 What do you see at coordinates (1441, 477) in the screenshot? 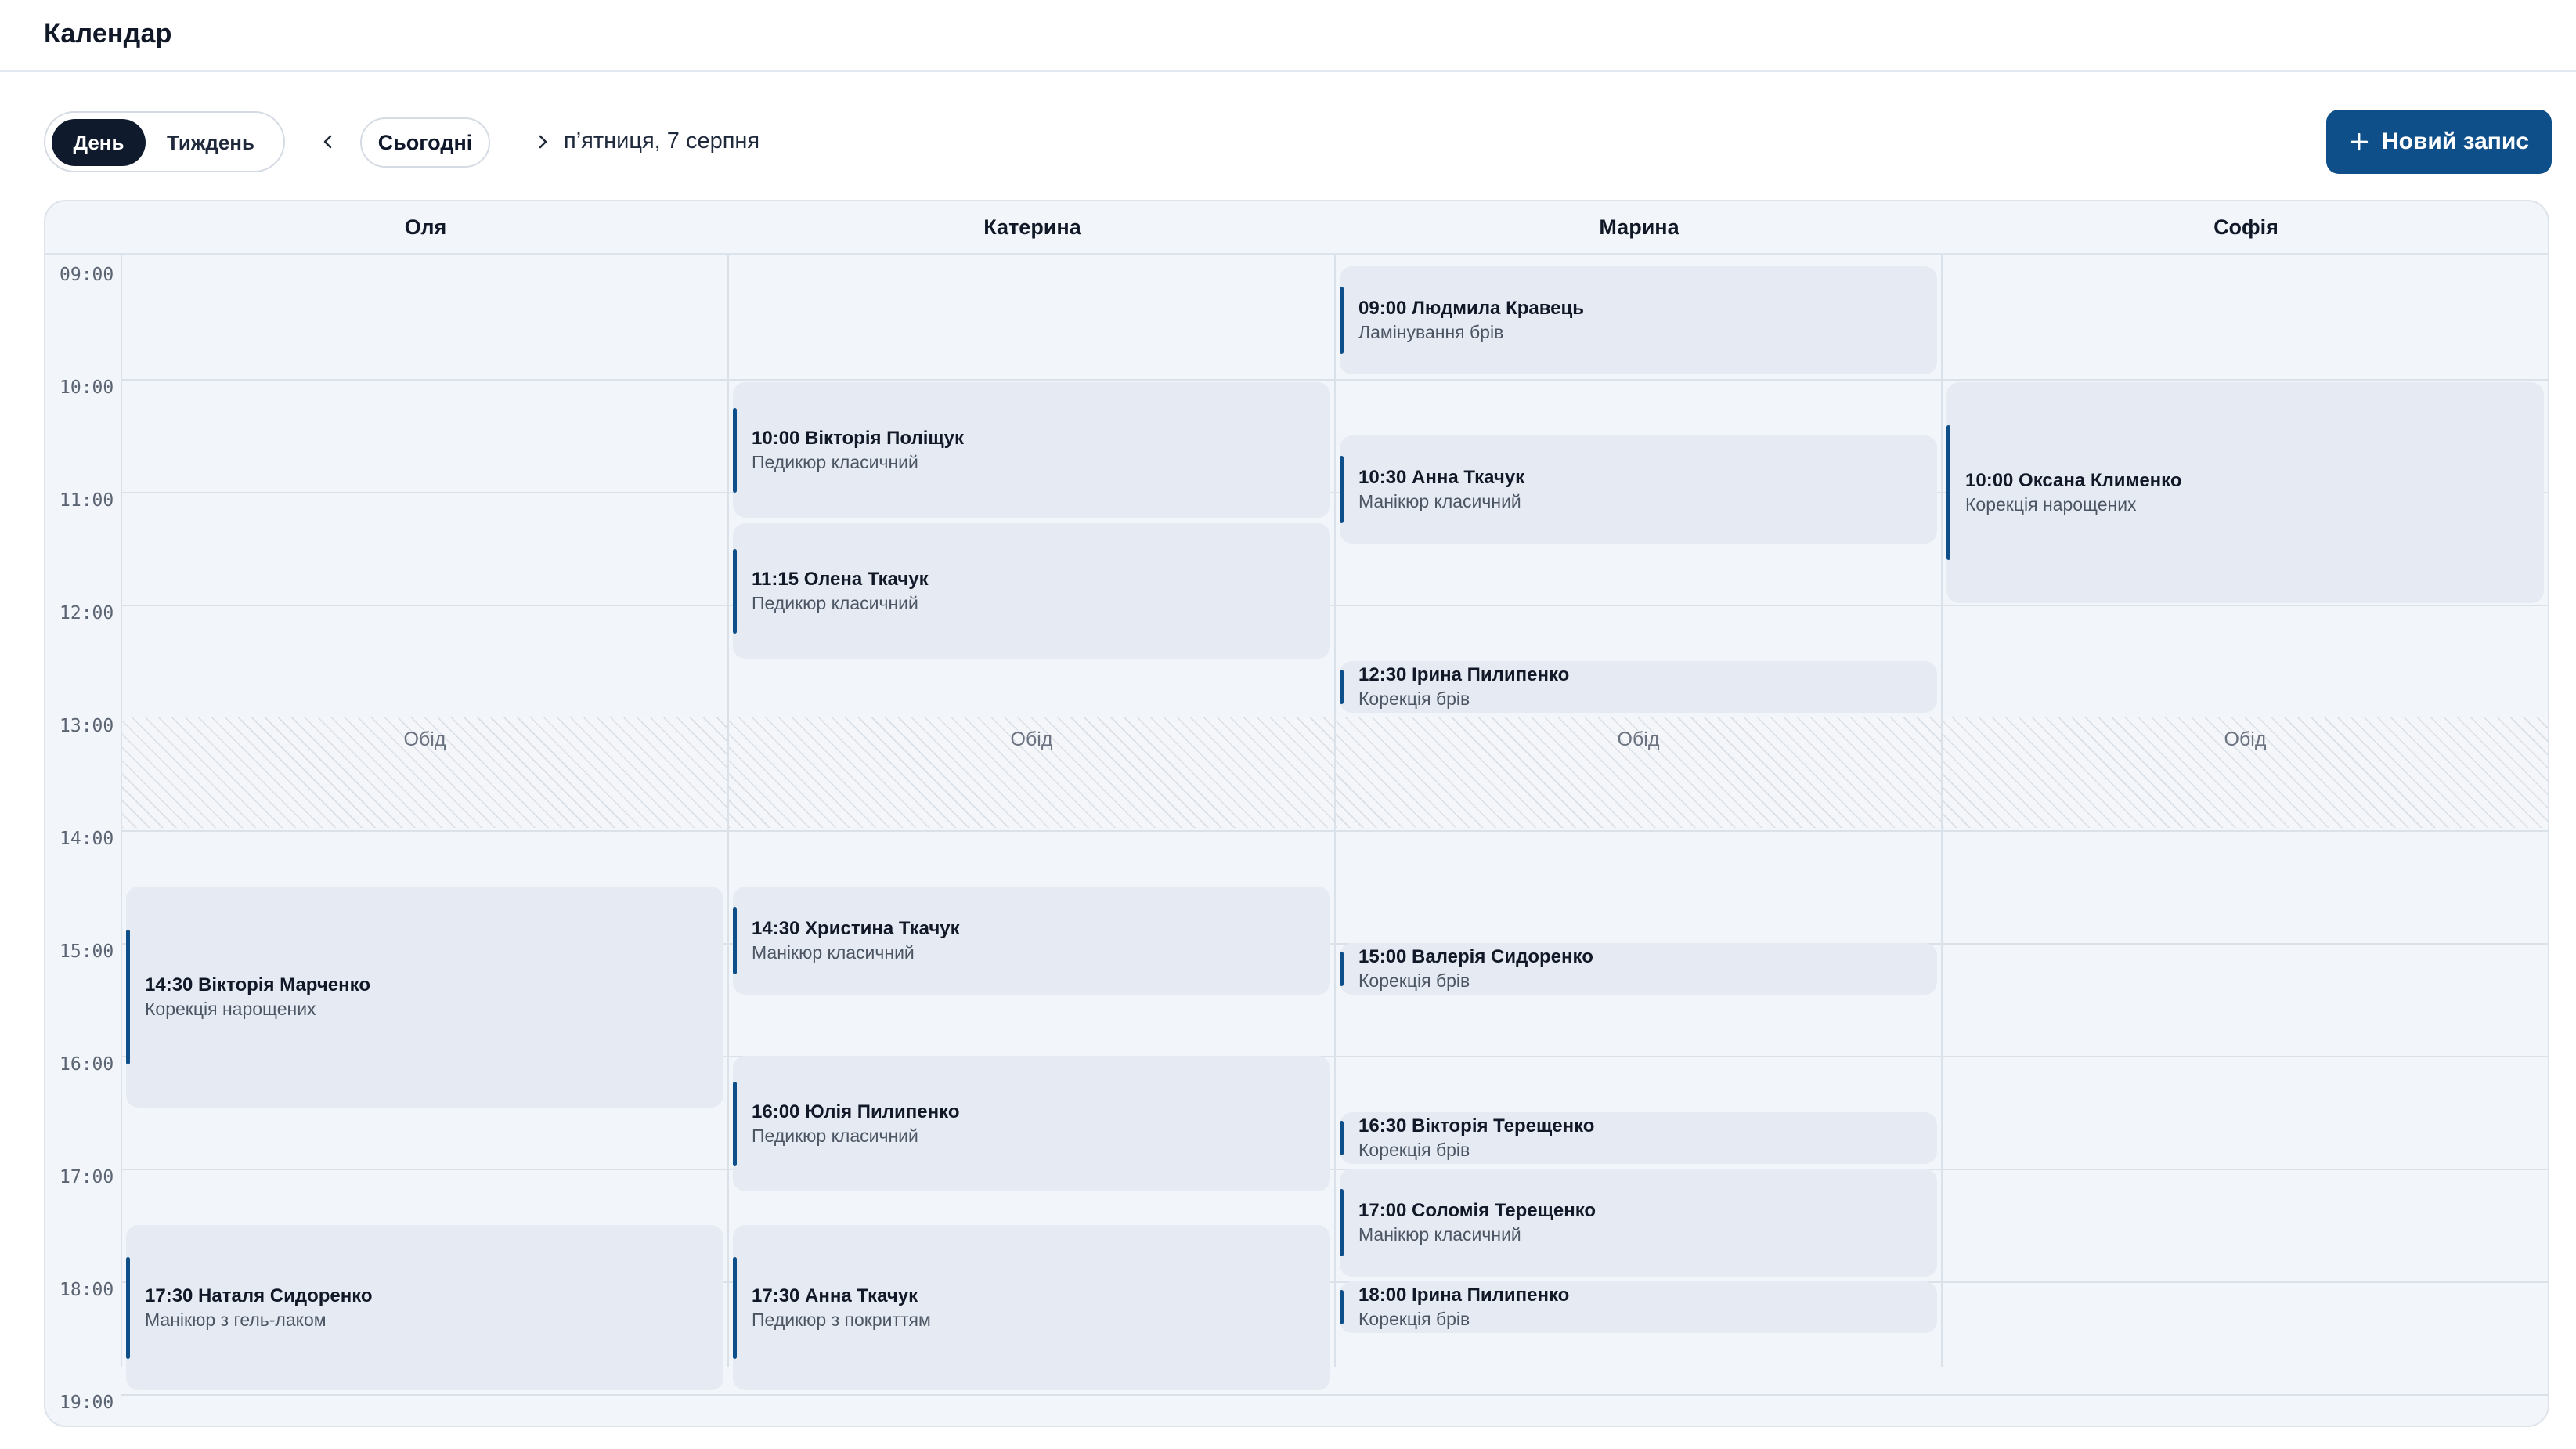
I see `appointment-title: 10:30 Анна Ткачук` at bounding box center [1441, 477].